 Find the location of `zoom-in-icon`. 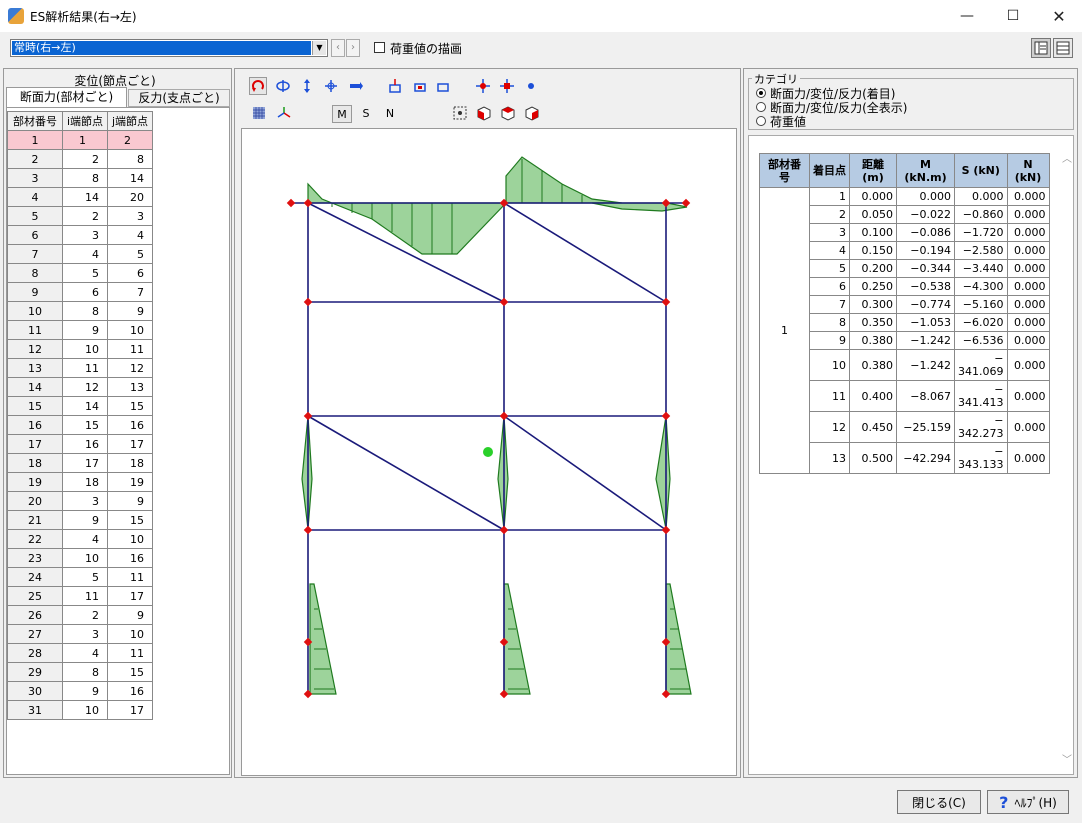

zoom-in-icon is located at coordinates (483, 86).